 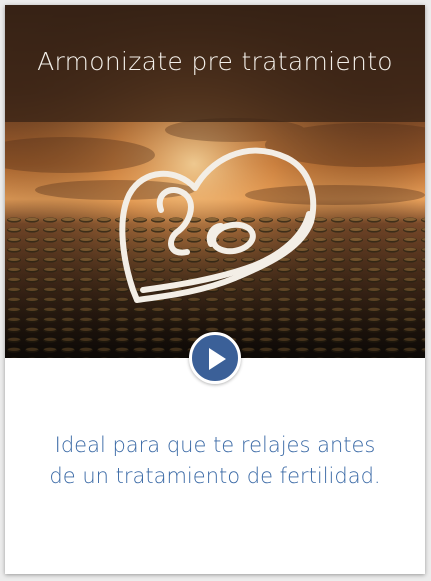 I want to click on description-line-2: de un tratamiento de fertilidad., so click(x=215, y=476).